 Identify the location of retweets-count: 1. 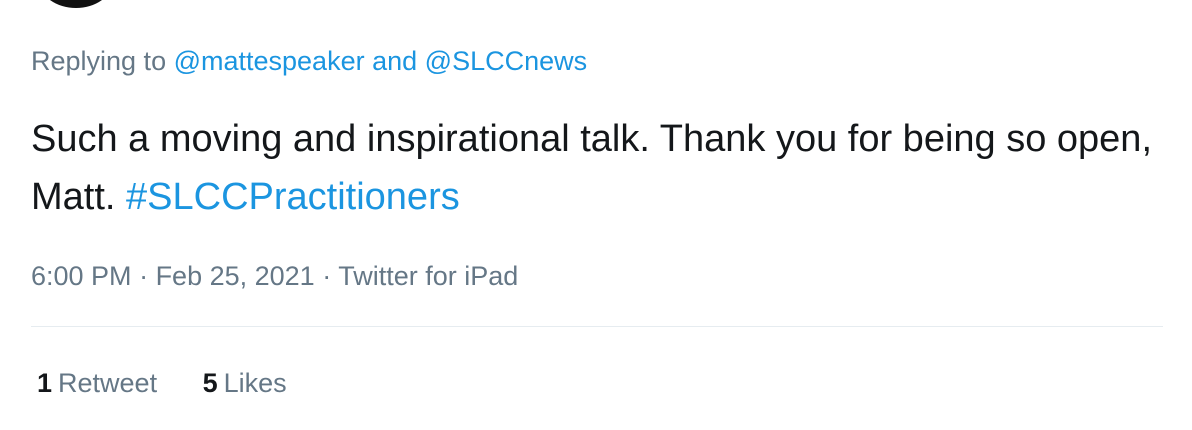
(45, 383).